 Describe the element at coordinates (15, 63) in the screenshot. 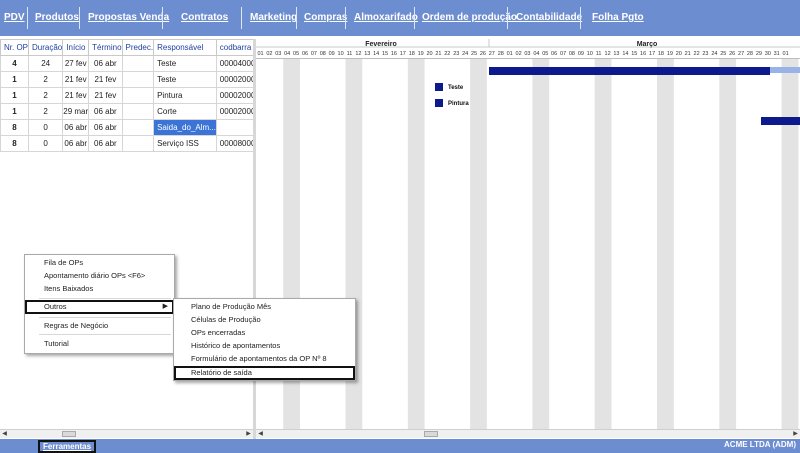

I see `cell-op: 4` at that location.